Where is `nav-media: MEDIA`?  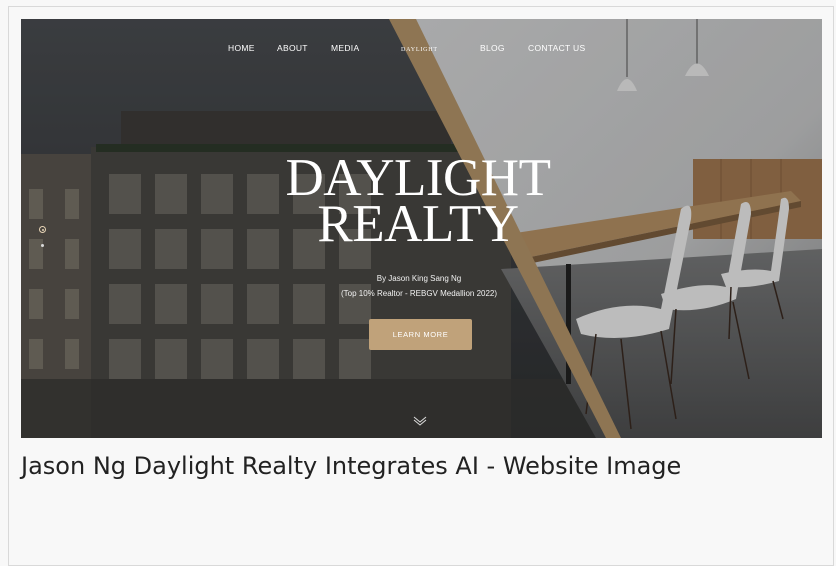
nav-media: MEDIA is located at coordinates (345, 48).